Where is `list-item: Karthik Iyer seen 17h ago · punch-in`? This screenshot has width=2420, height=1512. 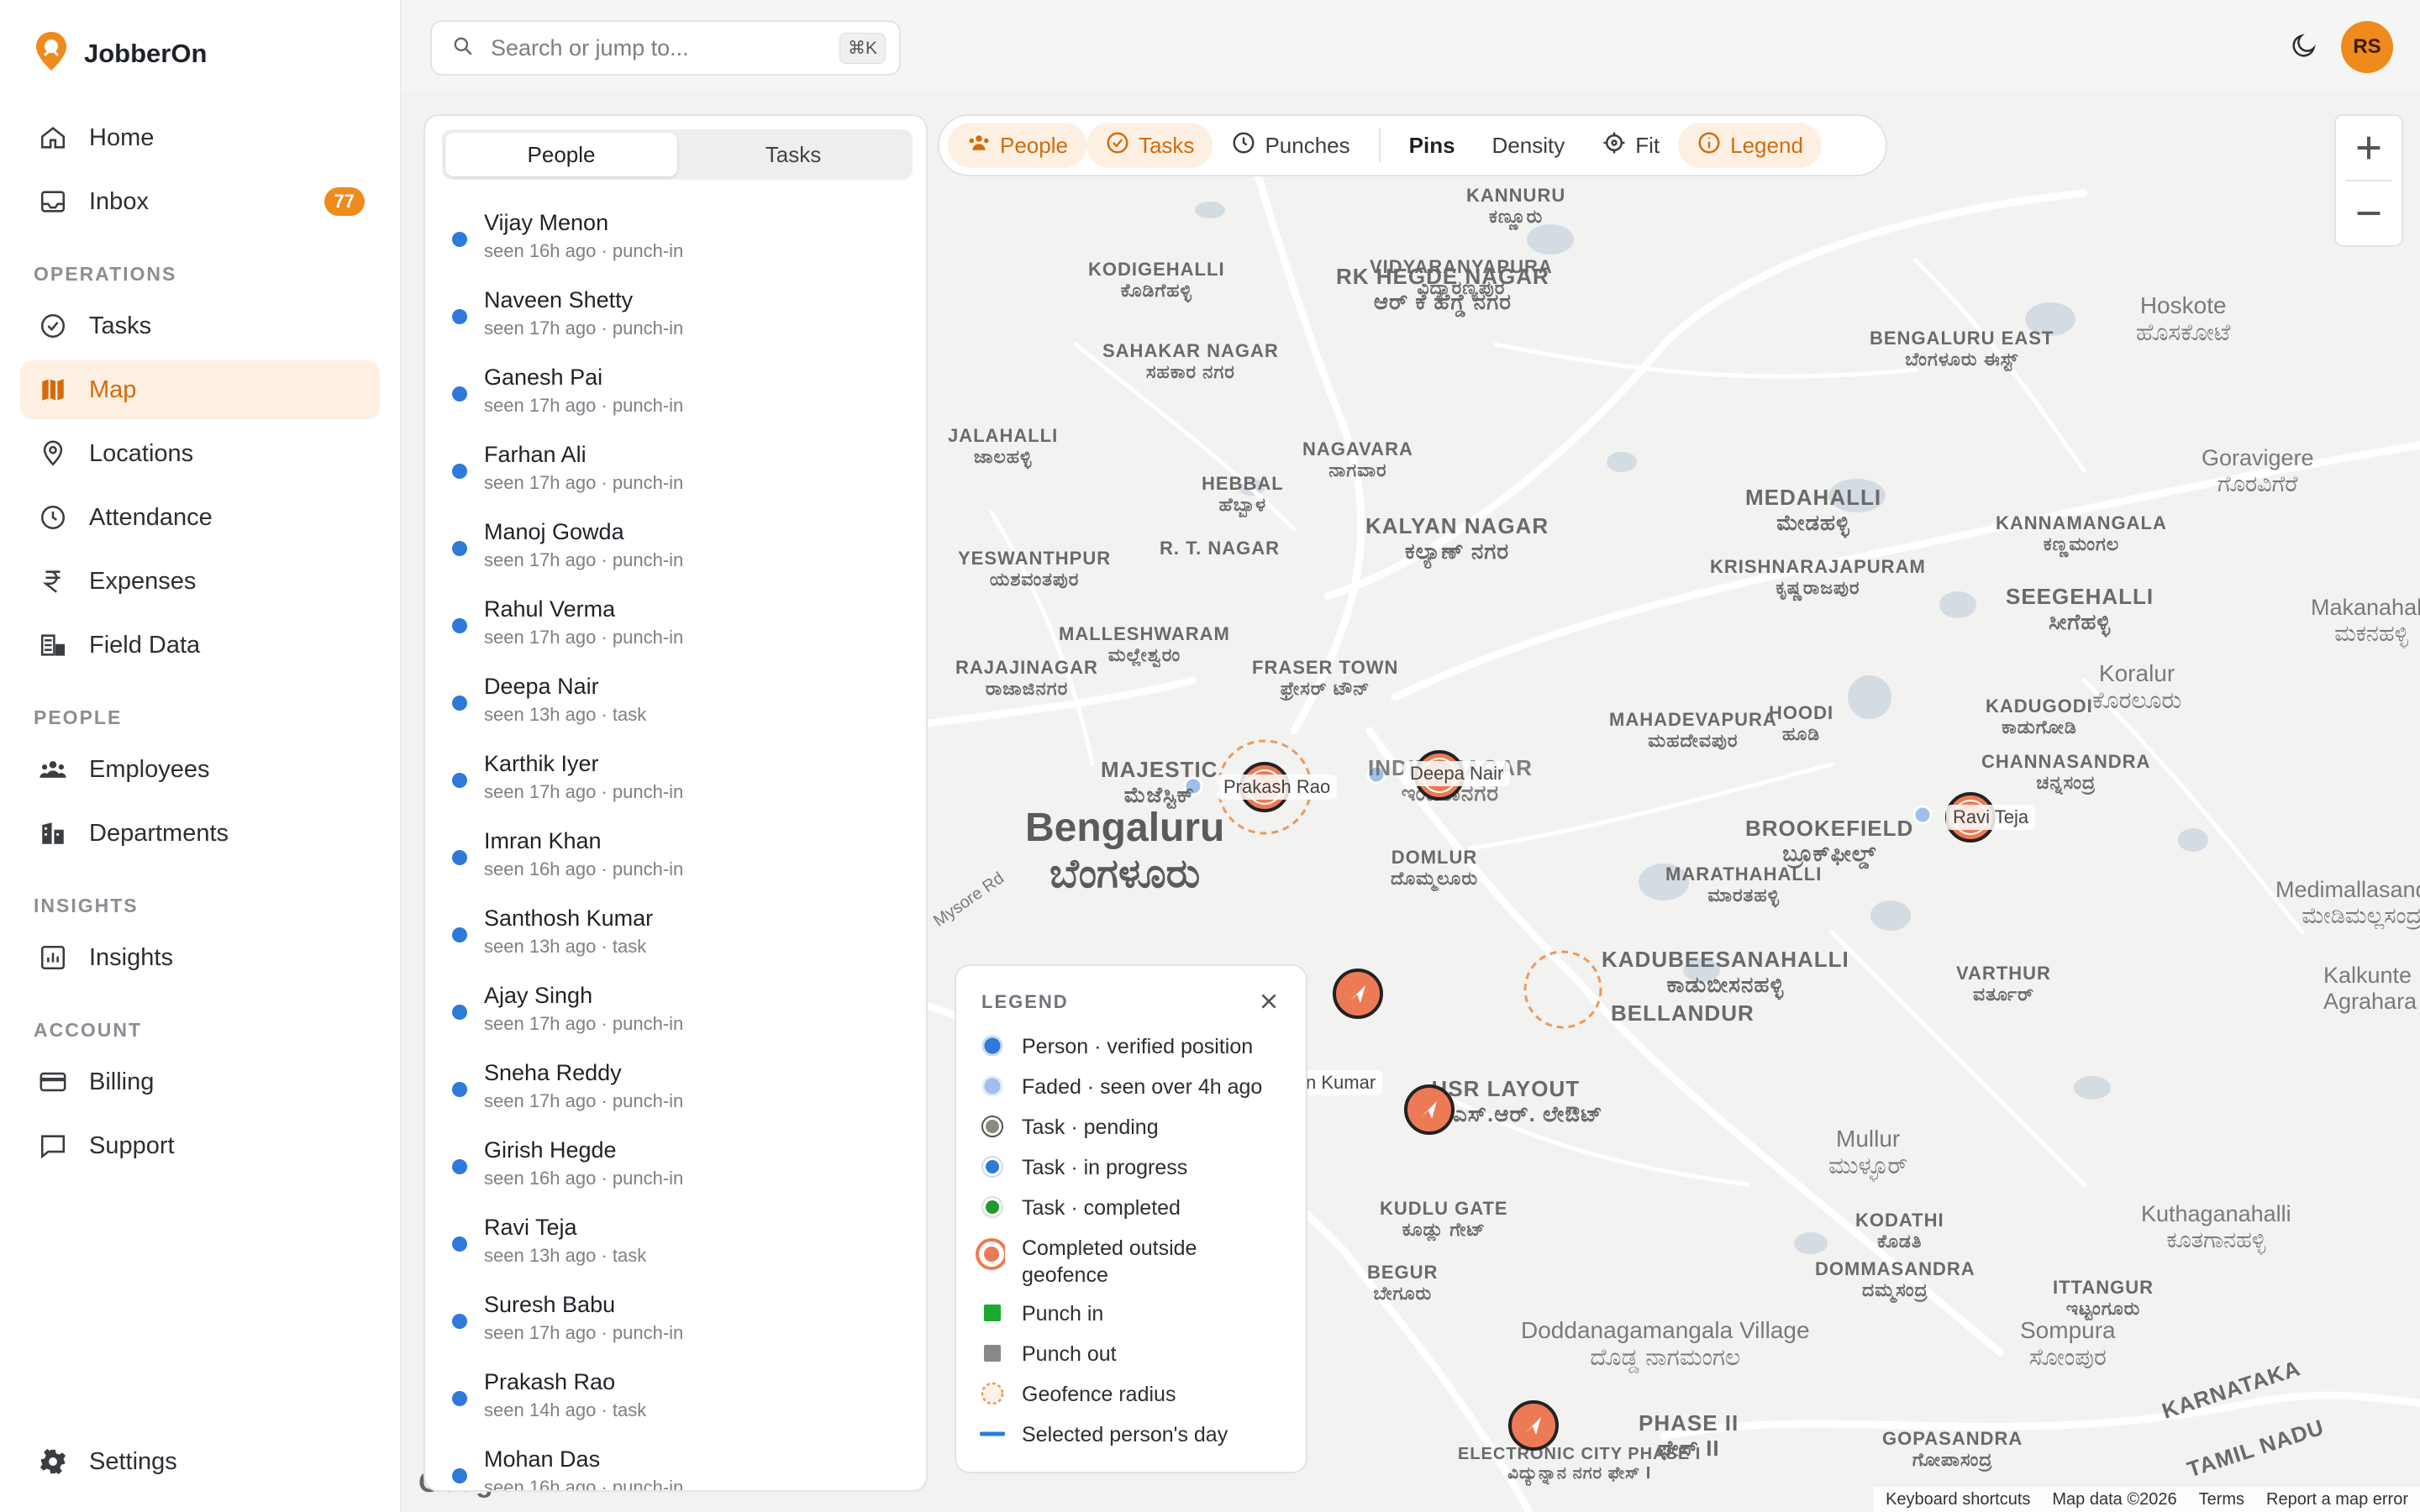
list-item: Karthik Iyer seen 17h ago · punch-in is located at coordinates (675, 783).